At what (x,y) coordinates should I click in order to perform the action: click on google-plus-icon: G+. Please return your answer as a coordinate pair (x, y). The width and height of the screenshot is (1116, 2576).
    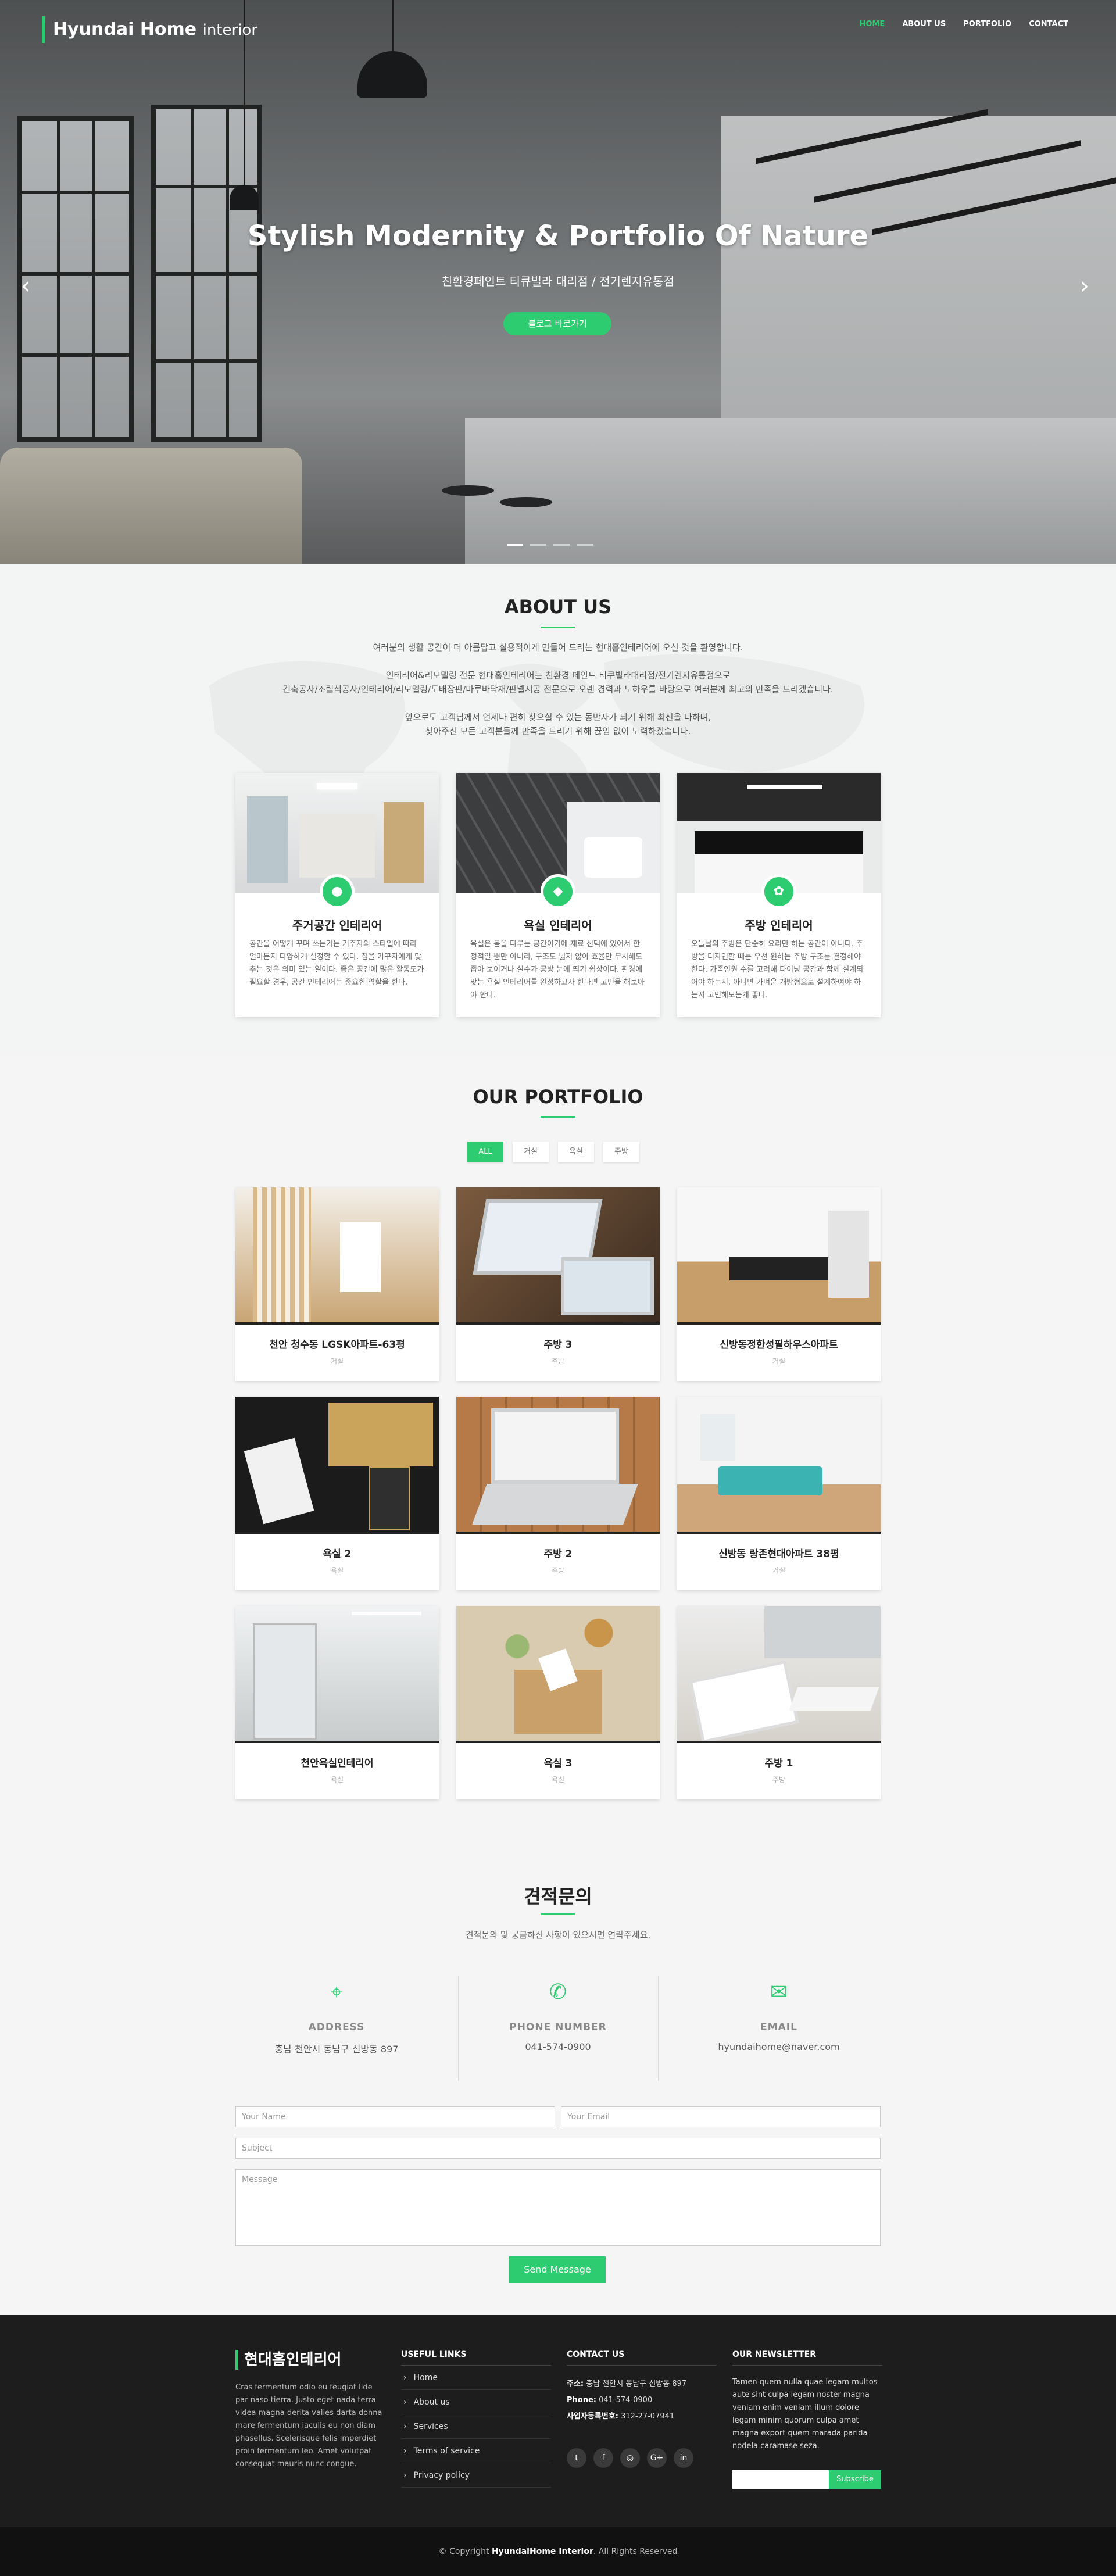
    Looking at the image, I should click on (657, 2458).